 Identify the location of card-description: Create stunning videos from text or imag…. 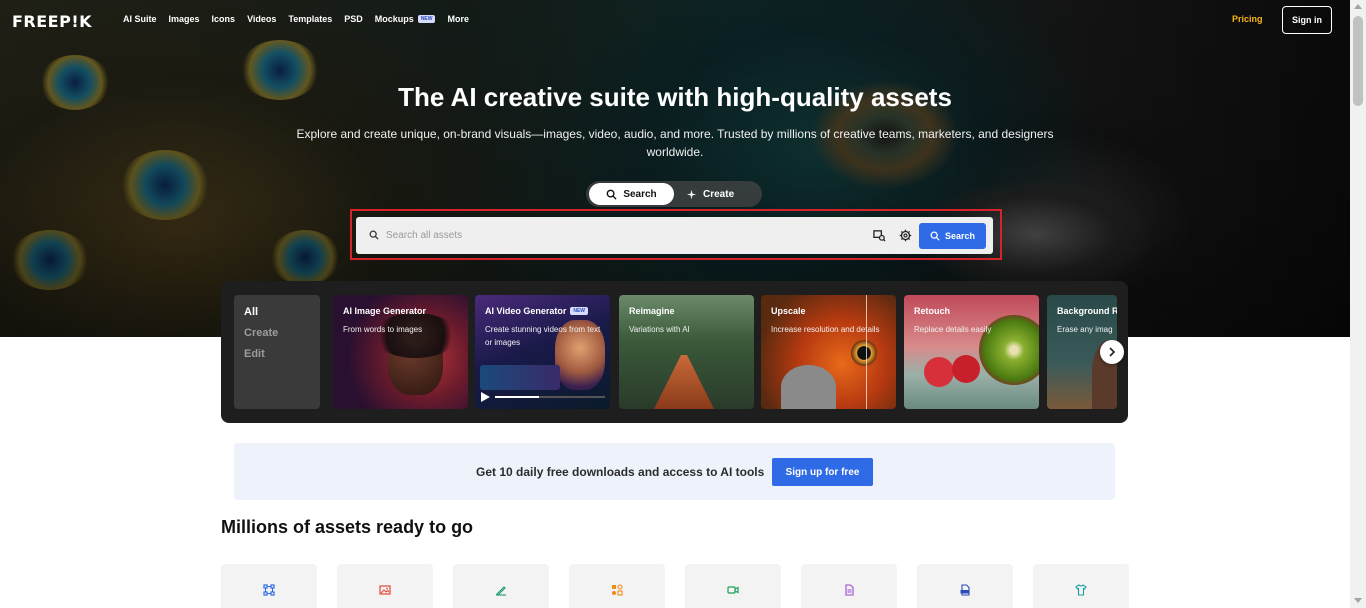
(543, 336).